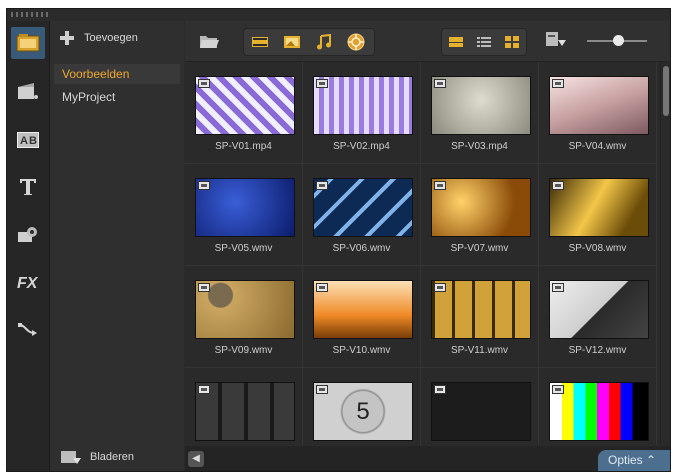 The image size is (674, 472). I want to click on filter-icon: FX, so click(28, 282).